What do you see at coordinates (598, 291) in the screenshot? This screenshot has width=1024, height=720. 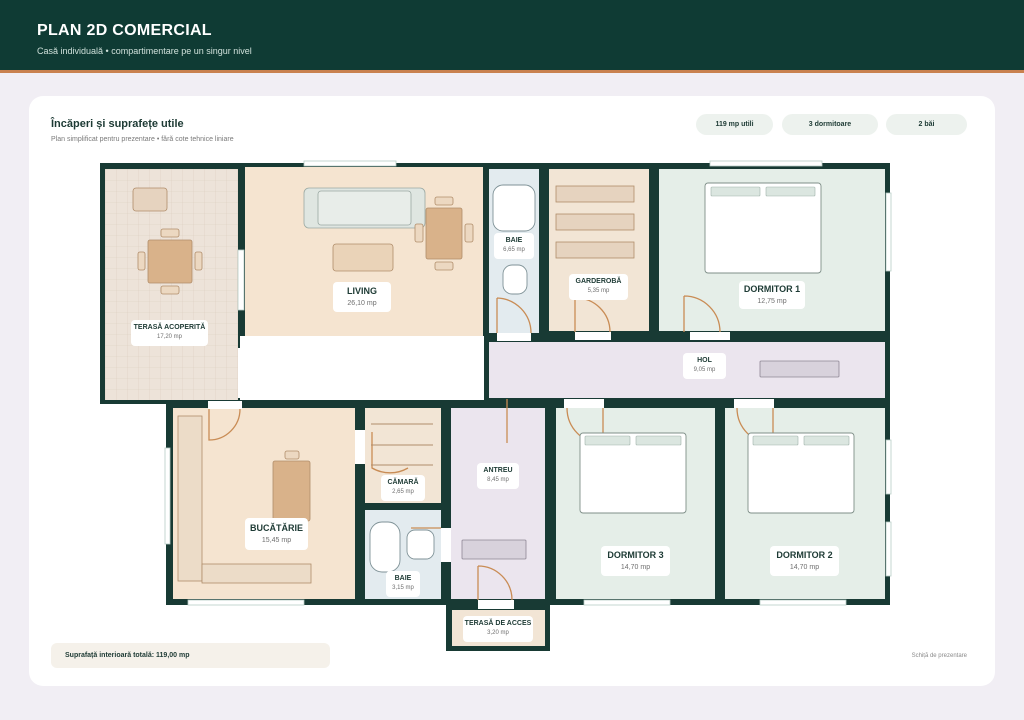 I see `room-area: 5,35 mp` at bounding box center [598, 291].